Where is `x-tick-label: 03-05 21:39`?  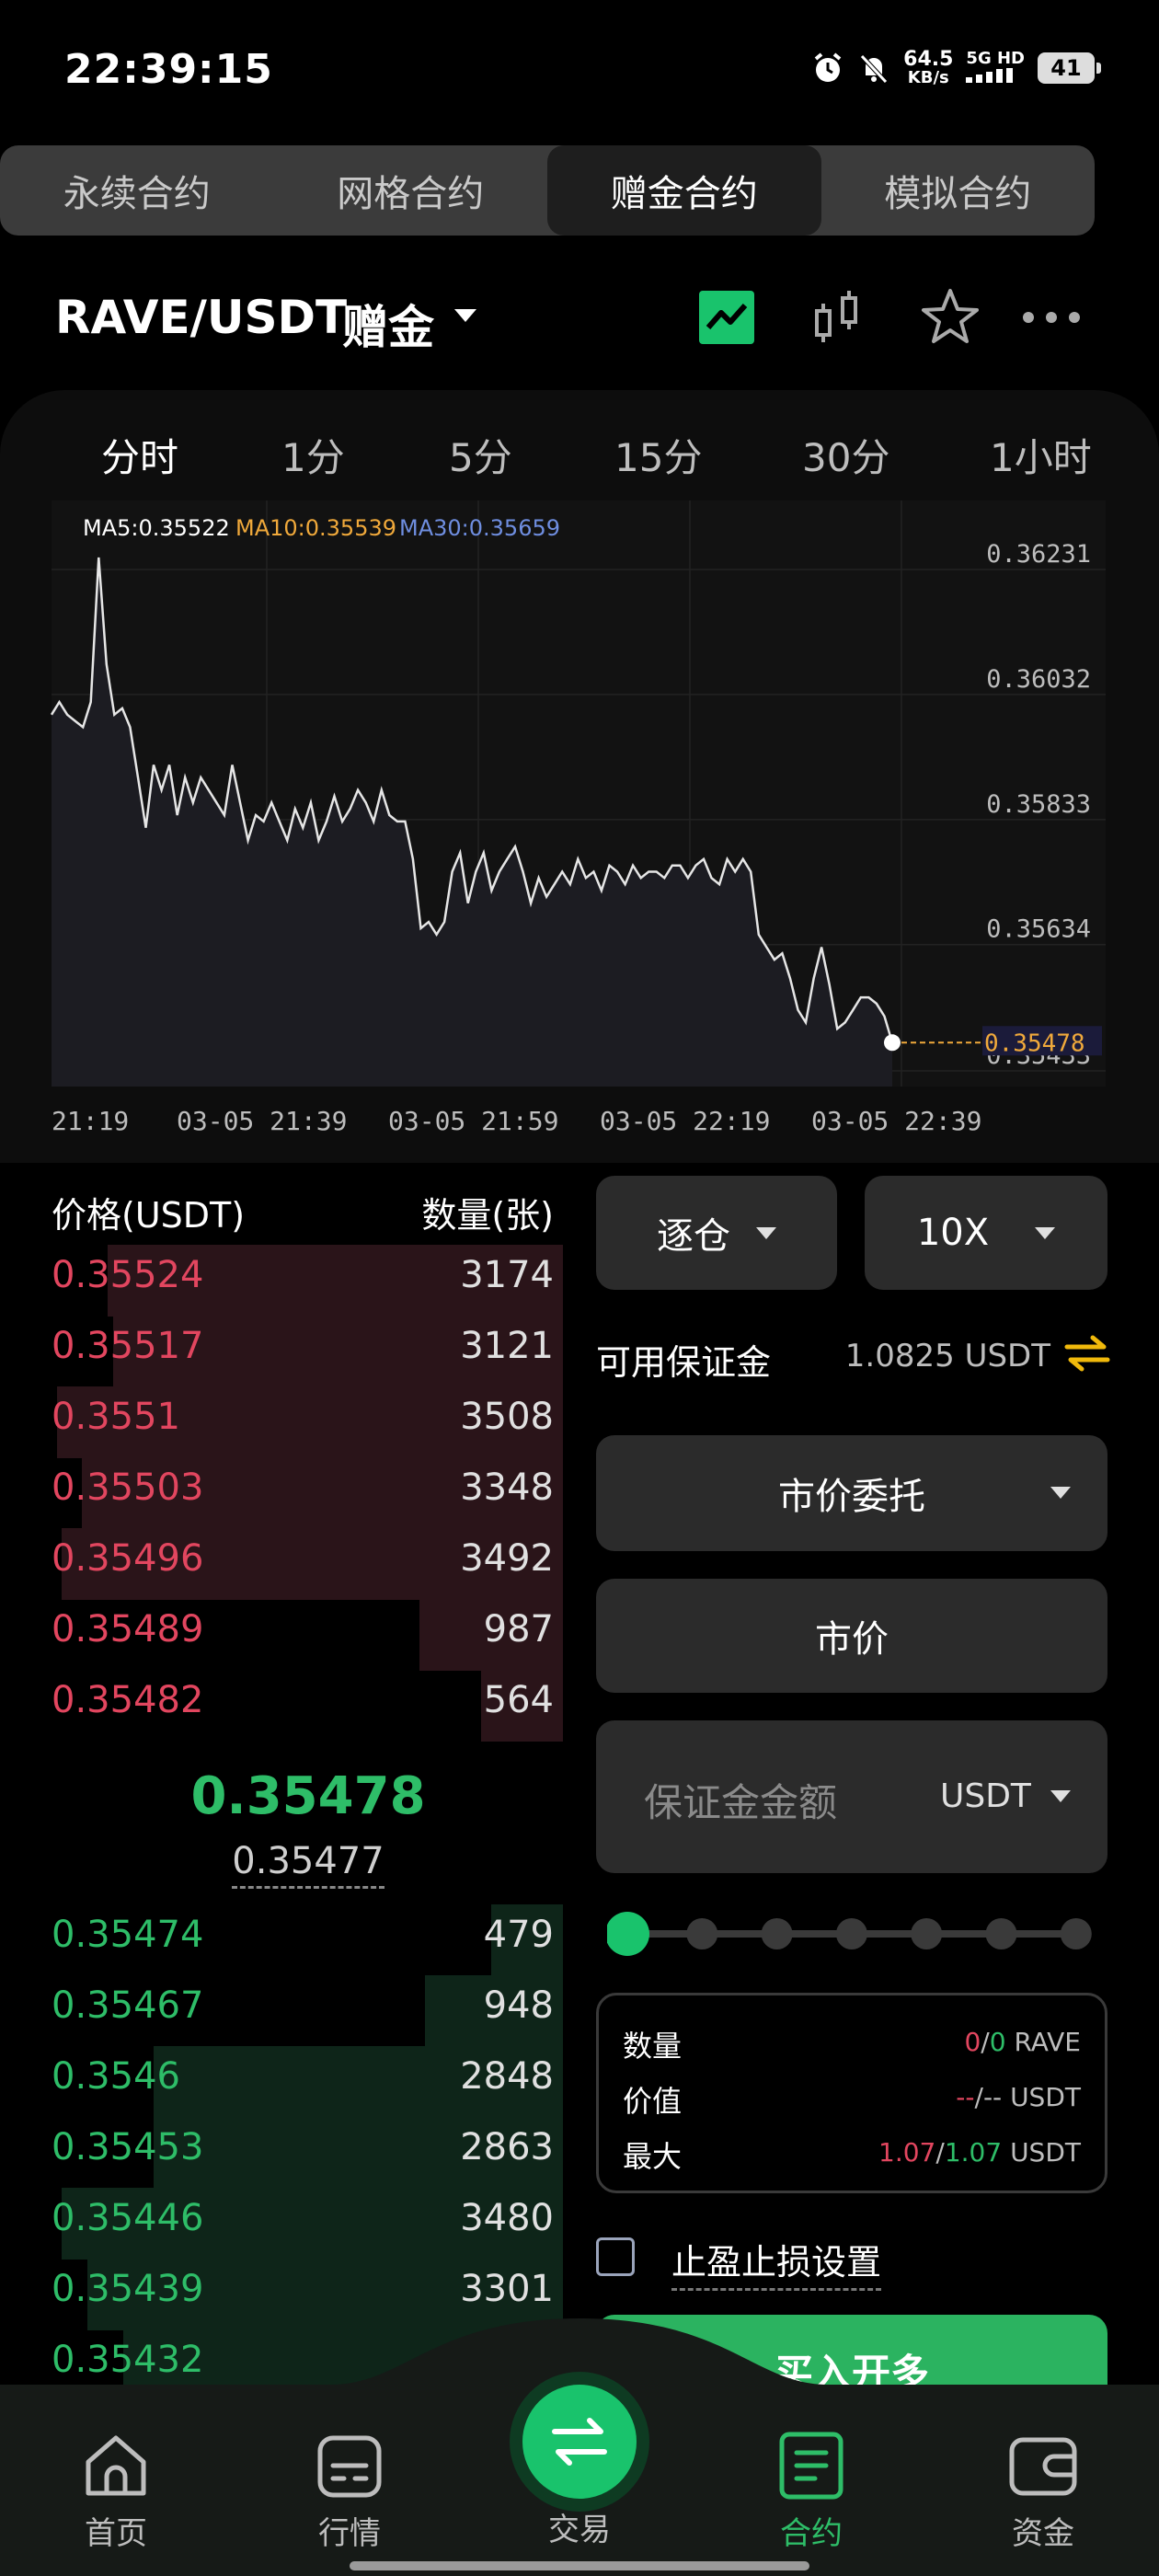
x-tick-label: 03-05 21:39 is located at coordinates (262, 1121).